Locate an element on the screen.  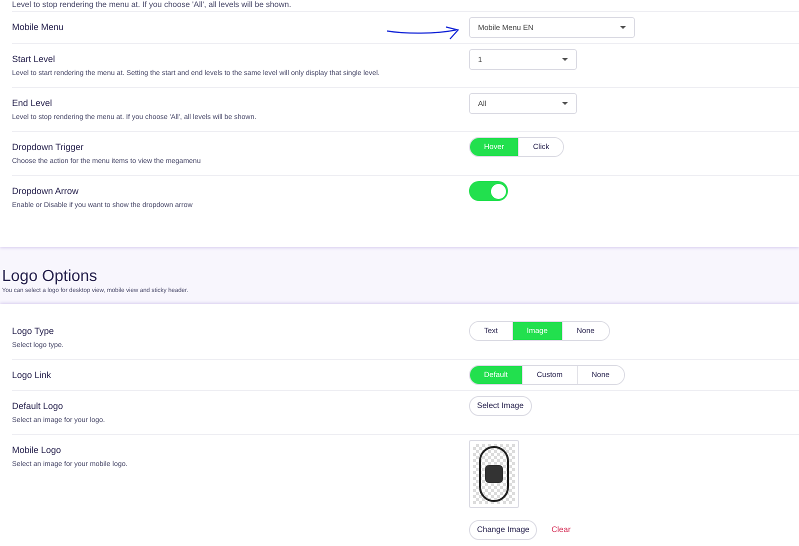
setting-label: Mobile Logo is located at coordinates (37, 450).